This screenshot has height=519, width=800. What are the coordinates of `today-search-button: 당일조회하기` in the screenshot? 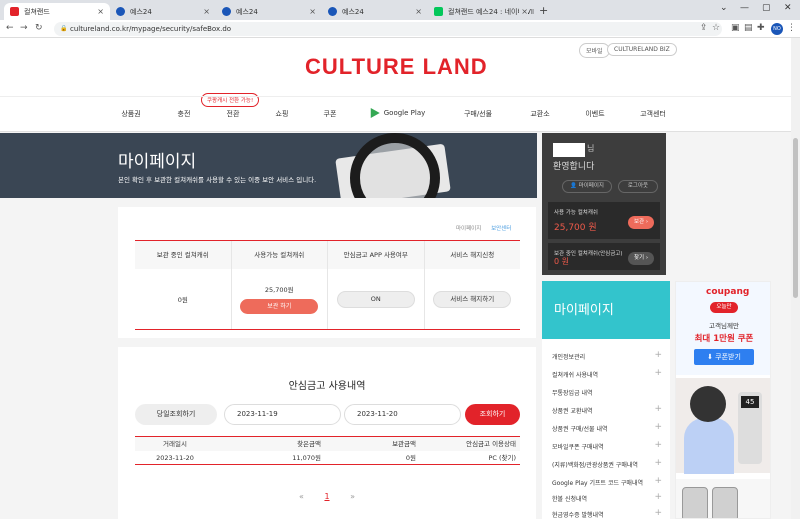 It's located at (176, 414).